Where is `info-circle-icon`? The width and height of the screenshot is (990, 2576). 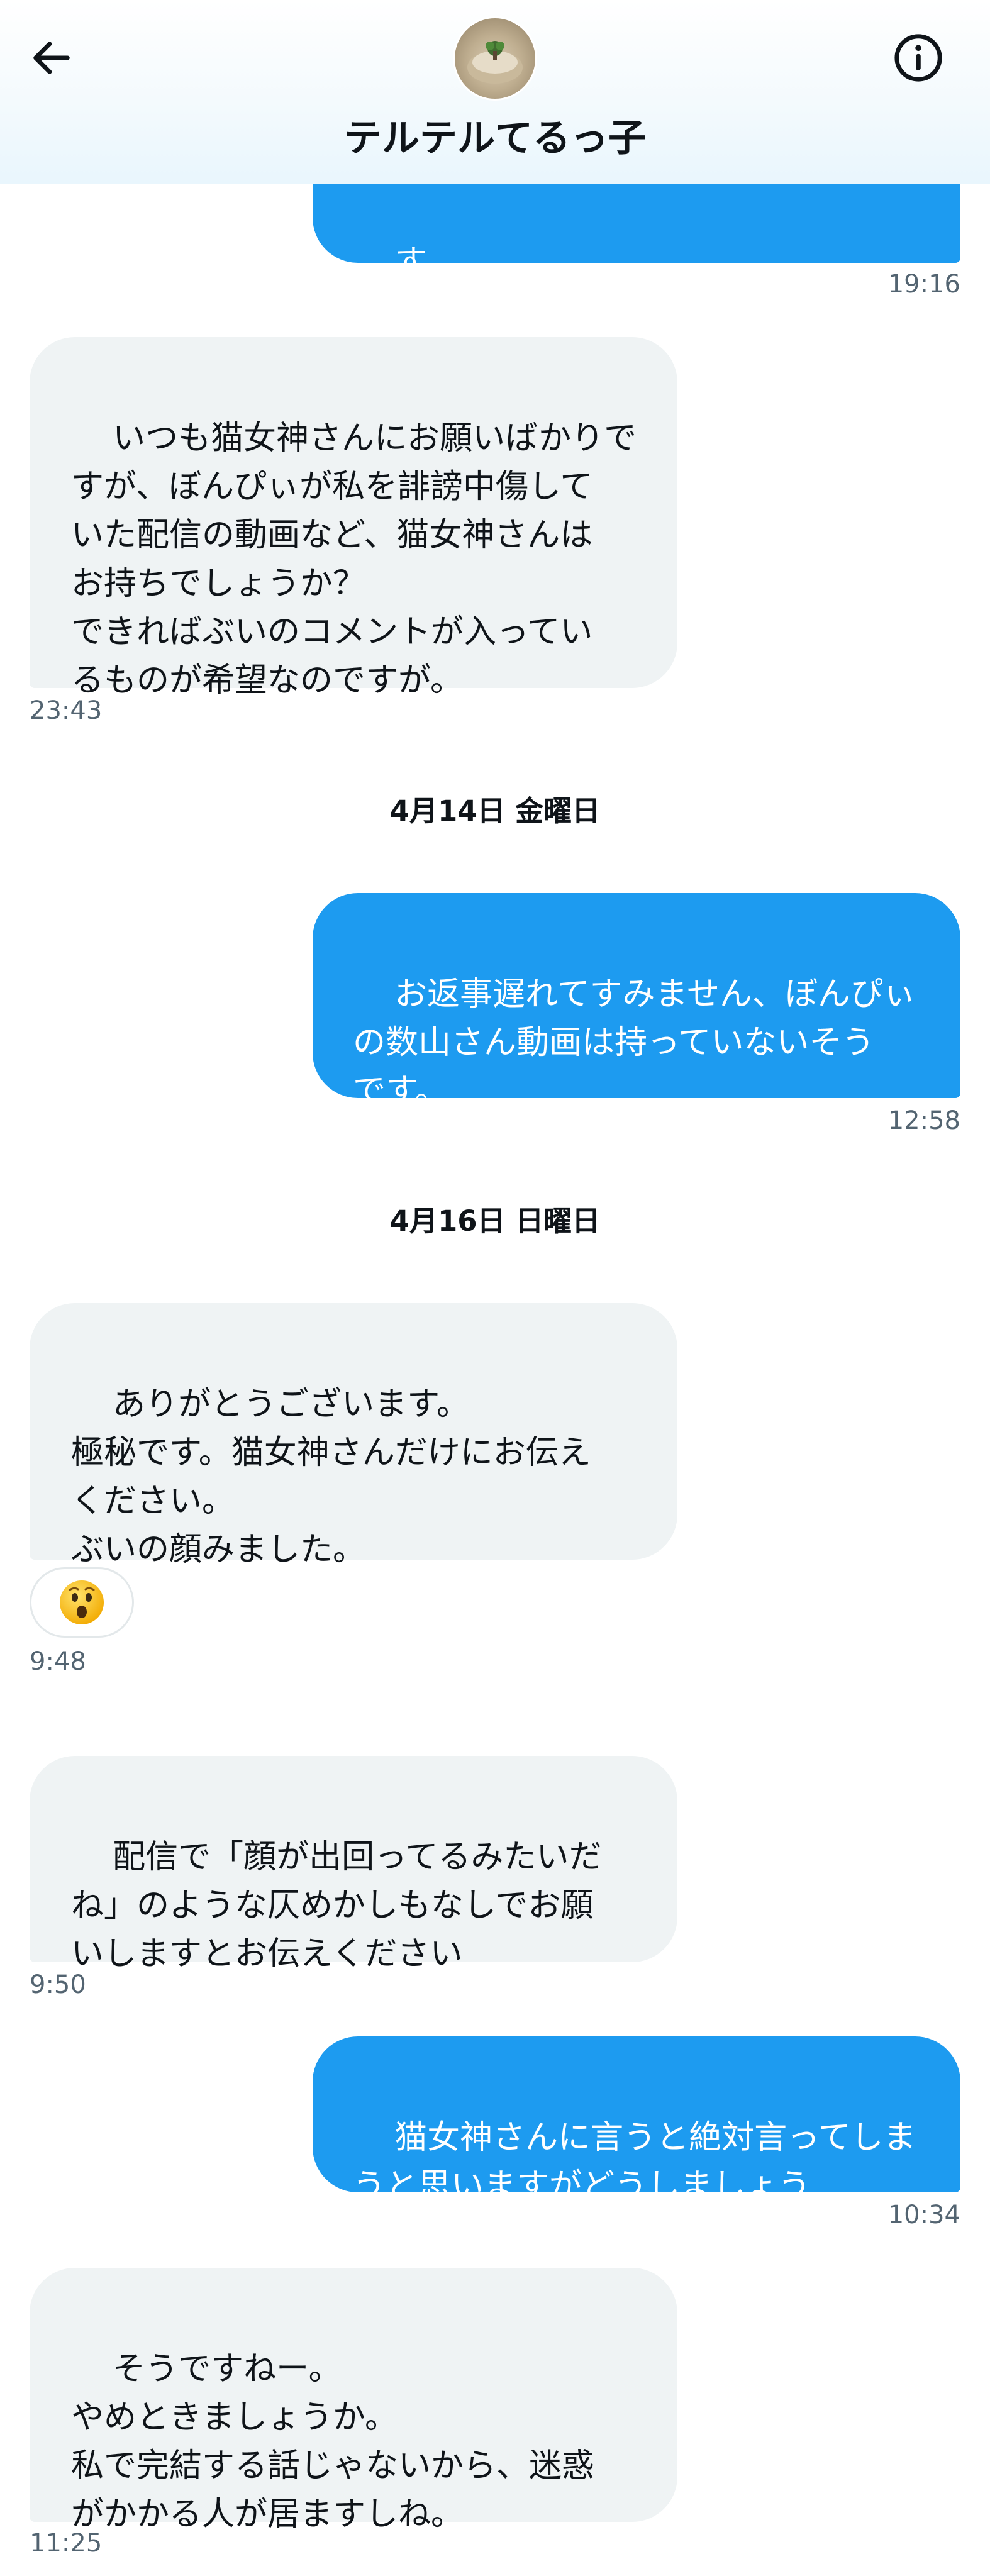 info-circle-icon is located at coordinates (918, 58).